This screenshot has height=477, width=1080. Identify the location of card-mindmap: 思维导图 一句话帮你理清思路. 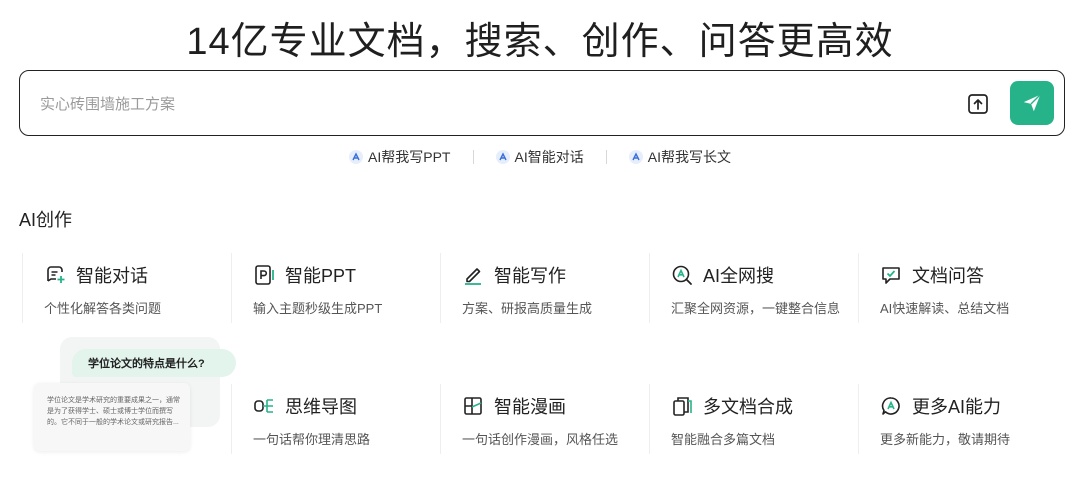
(335, 419).